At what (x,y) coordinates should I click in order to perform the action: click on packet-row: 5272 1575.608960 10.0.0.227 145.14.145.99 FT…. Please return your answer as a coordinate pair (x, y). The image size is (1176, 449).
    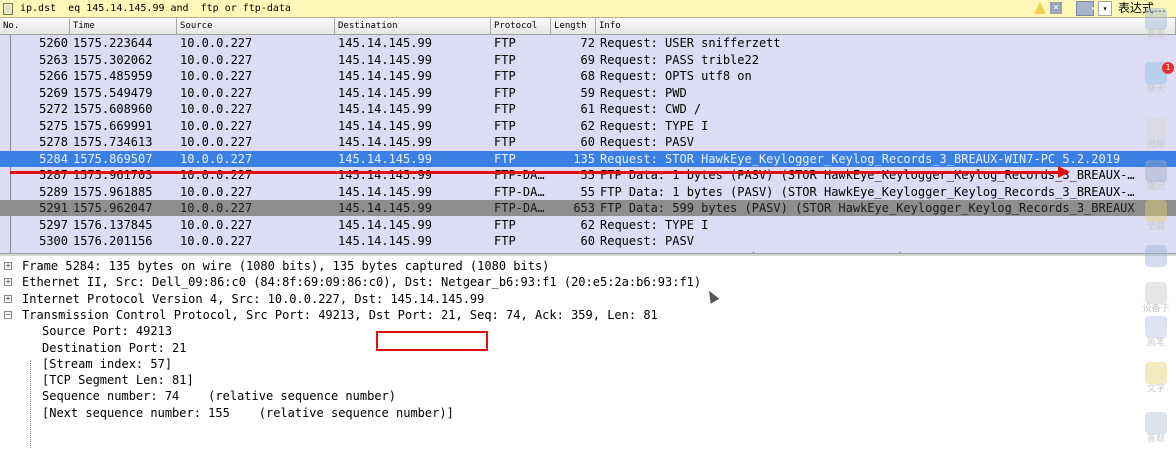
    Looking at the image, I should click on (588, 109).